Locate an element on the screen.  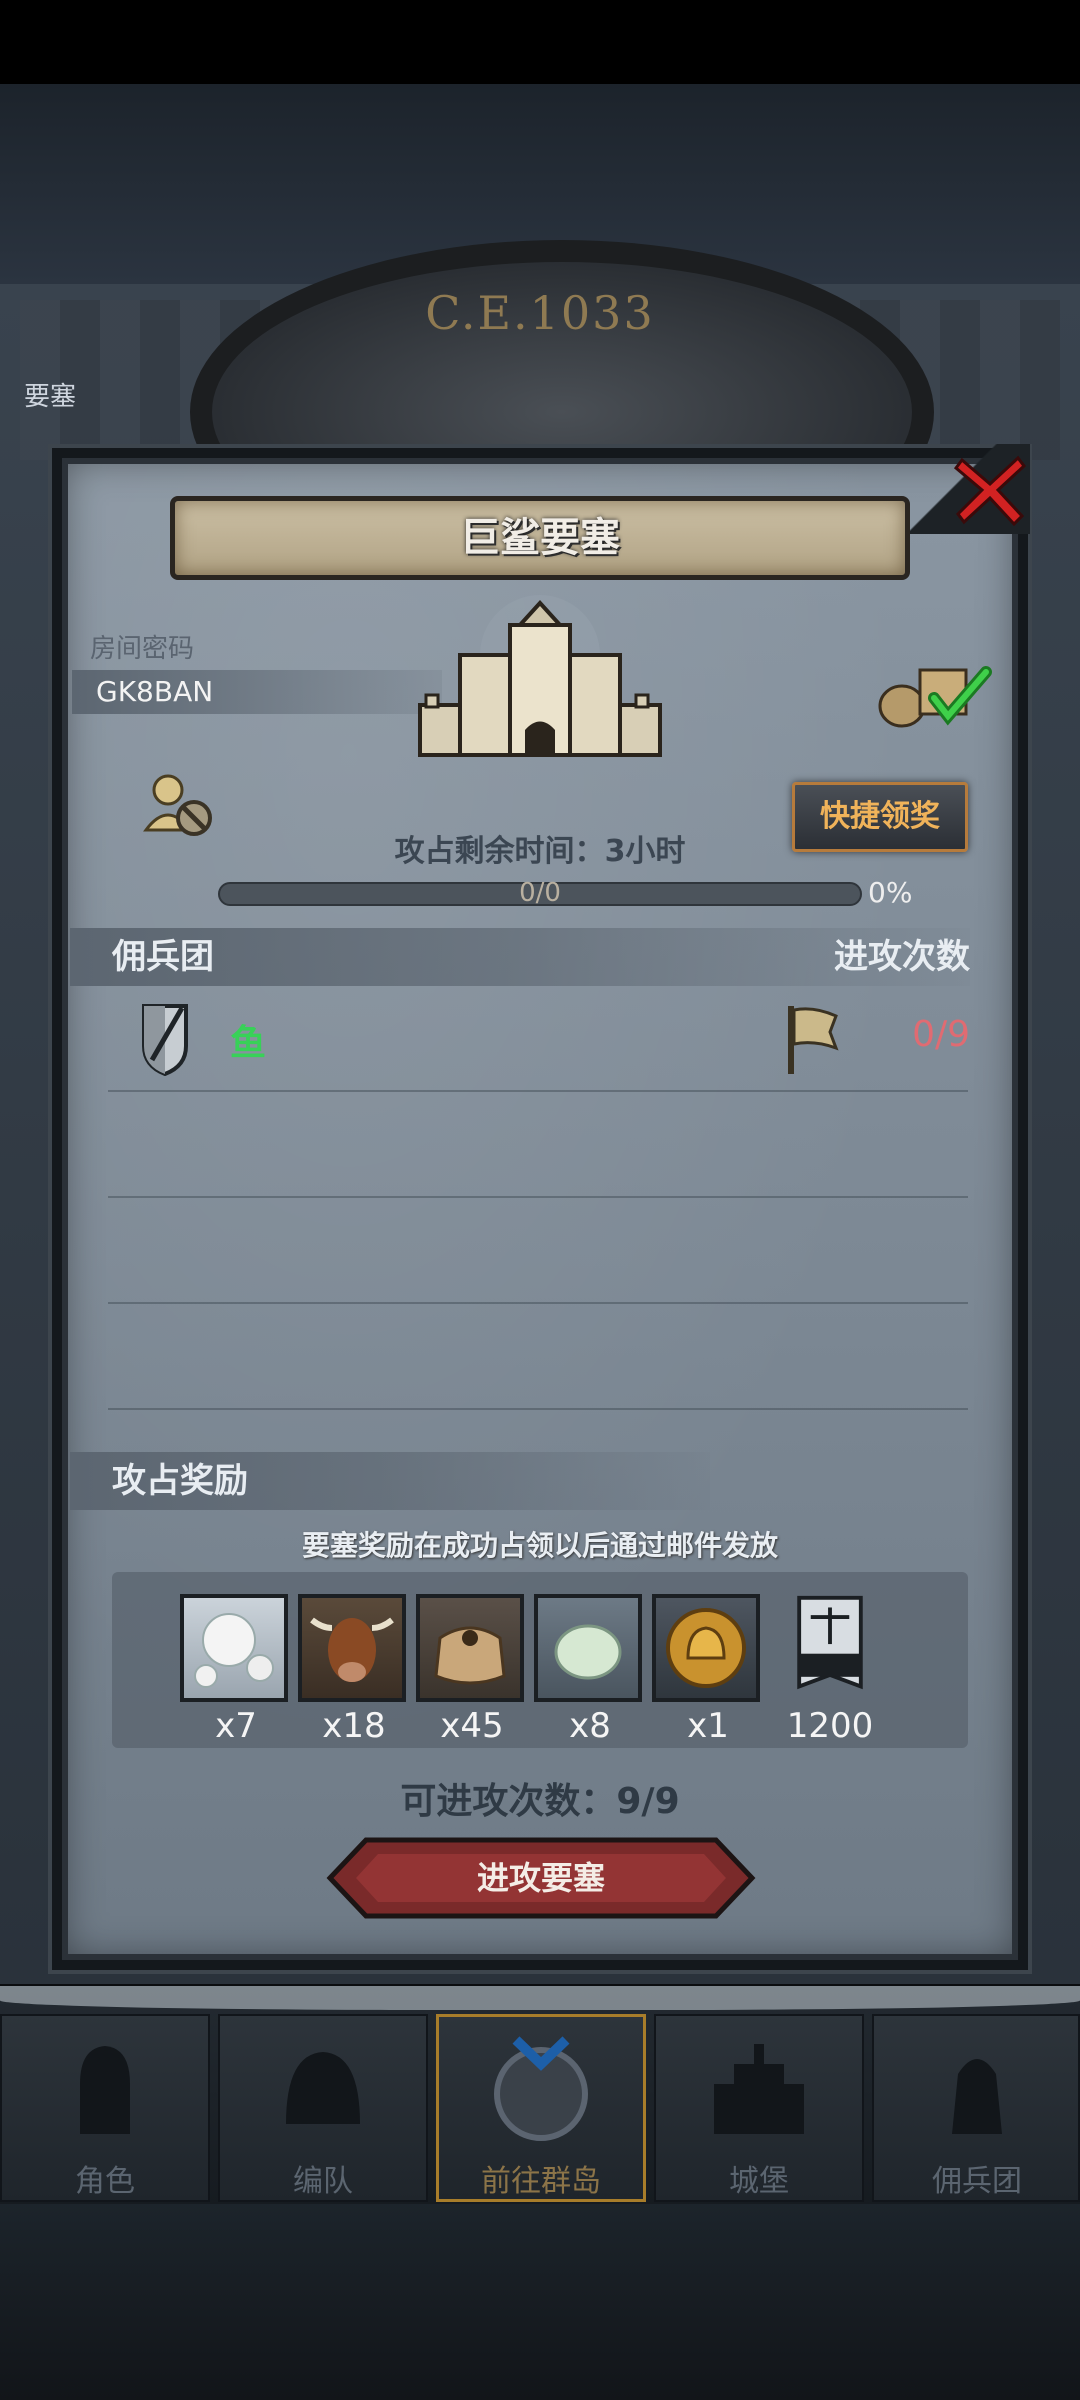
top-black-bar is located at coordinates (540, 42).